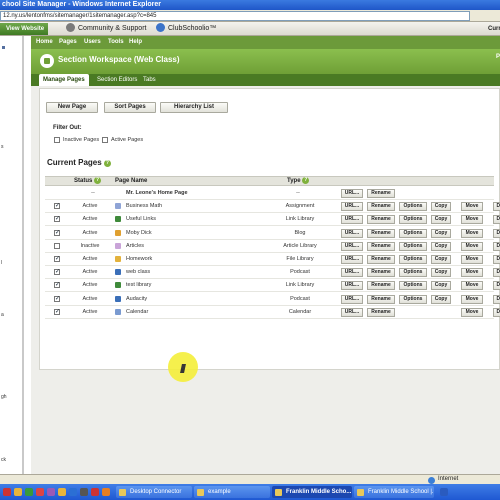 Image resolution: width=500 pixels, height=500 pixels. Describe the element at coordinates (64, 80) in the screenshot. I see `tab-manage-pages: Manage Pages` at that location.